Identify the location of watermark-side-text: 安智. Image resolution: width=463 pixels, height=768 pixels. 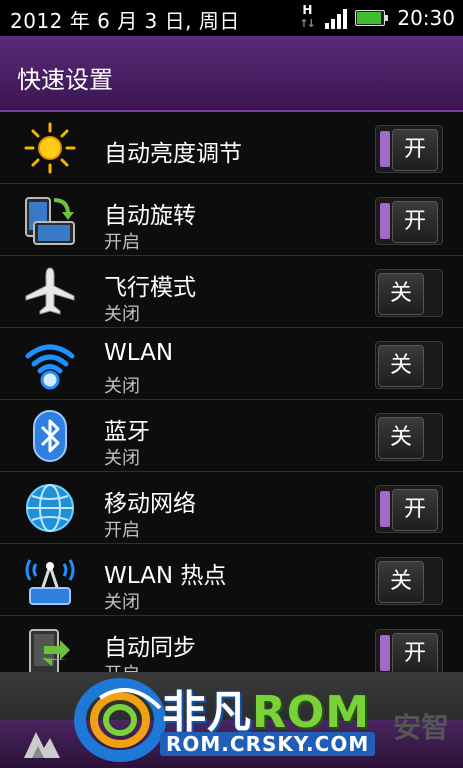
(420, 727).